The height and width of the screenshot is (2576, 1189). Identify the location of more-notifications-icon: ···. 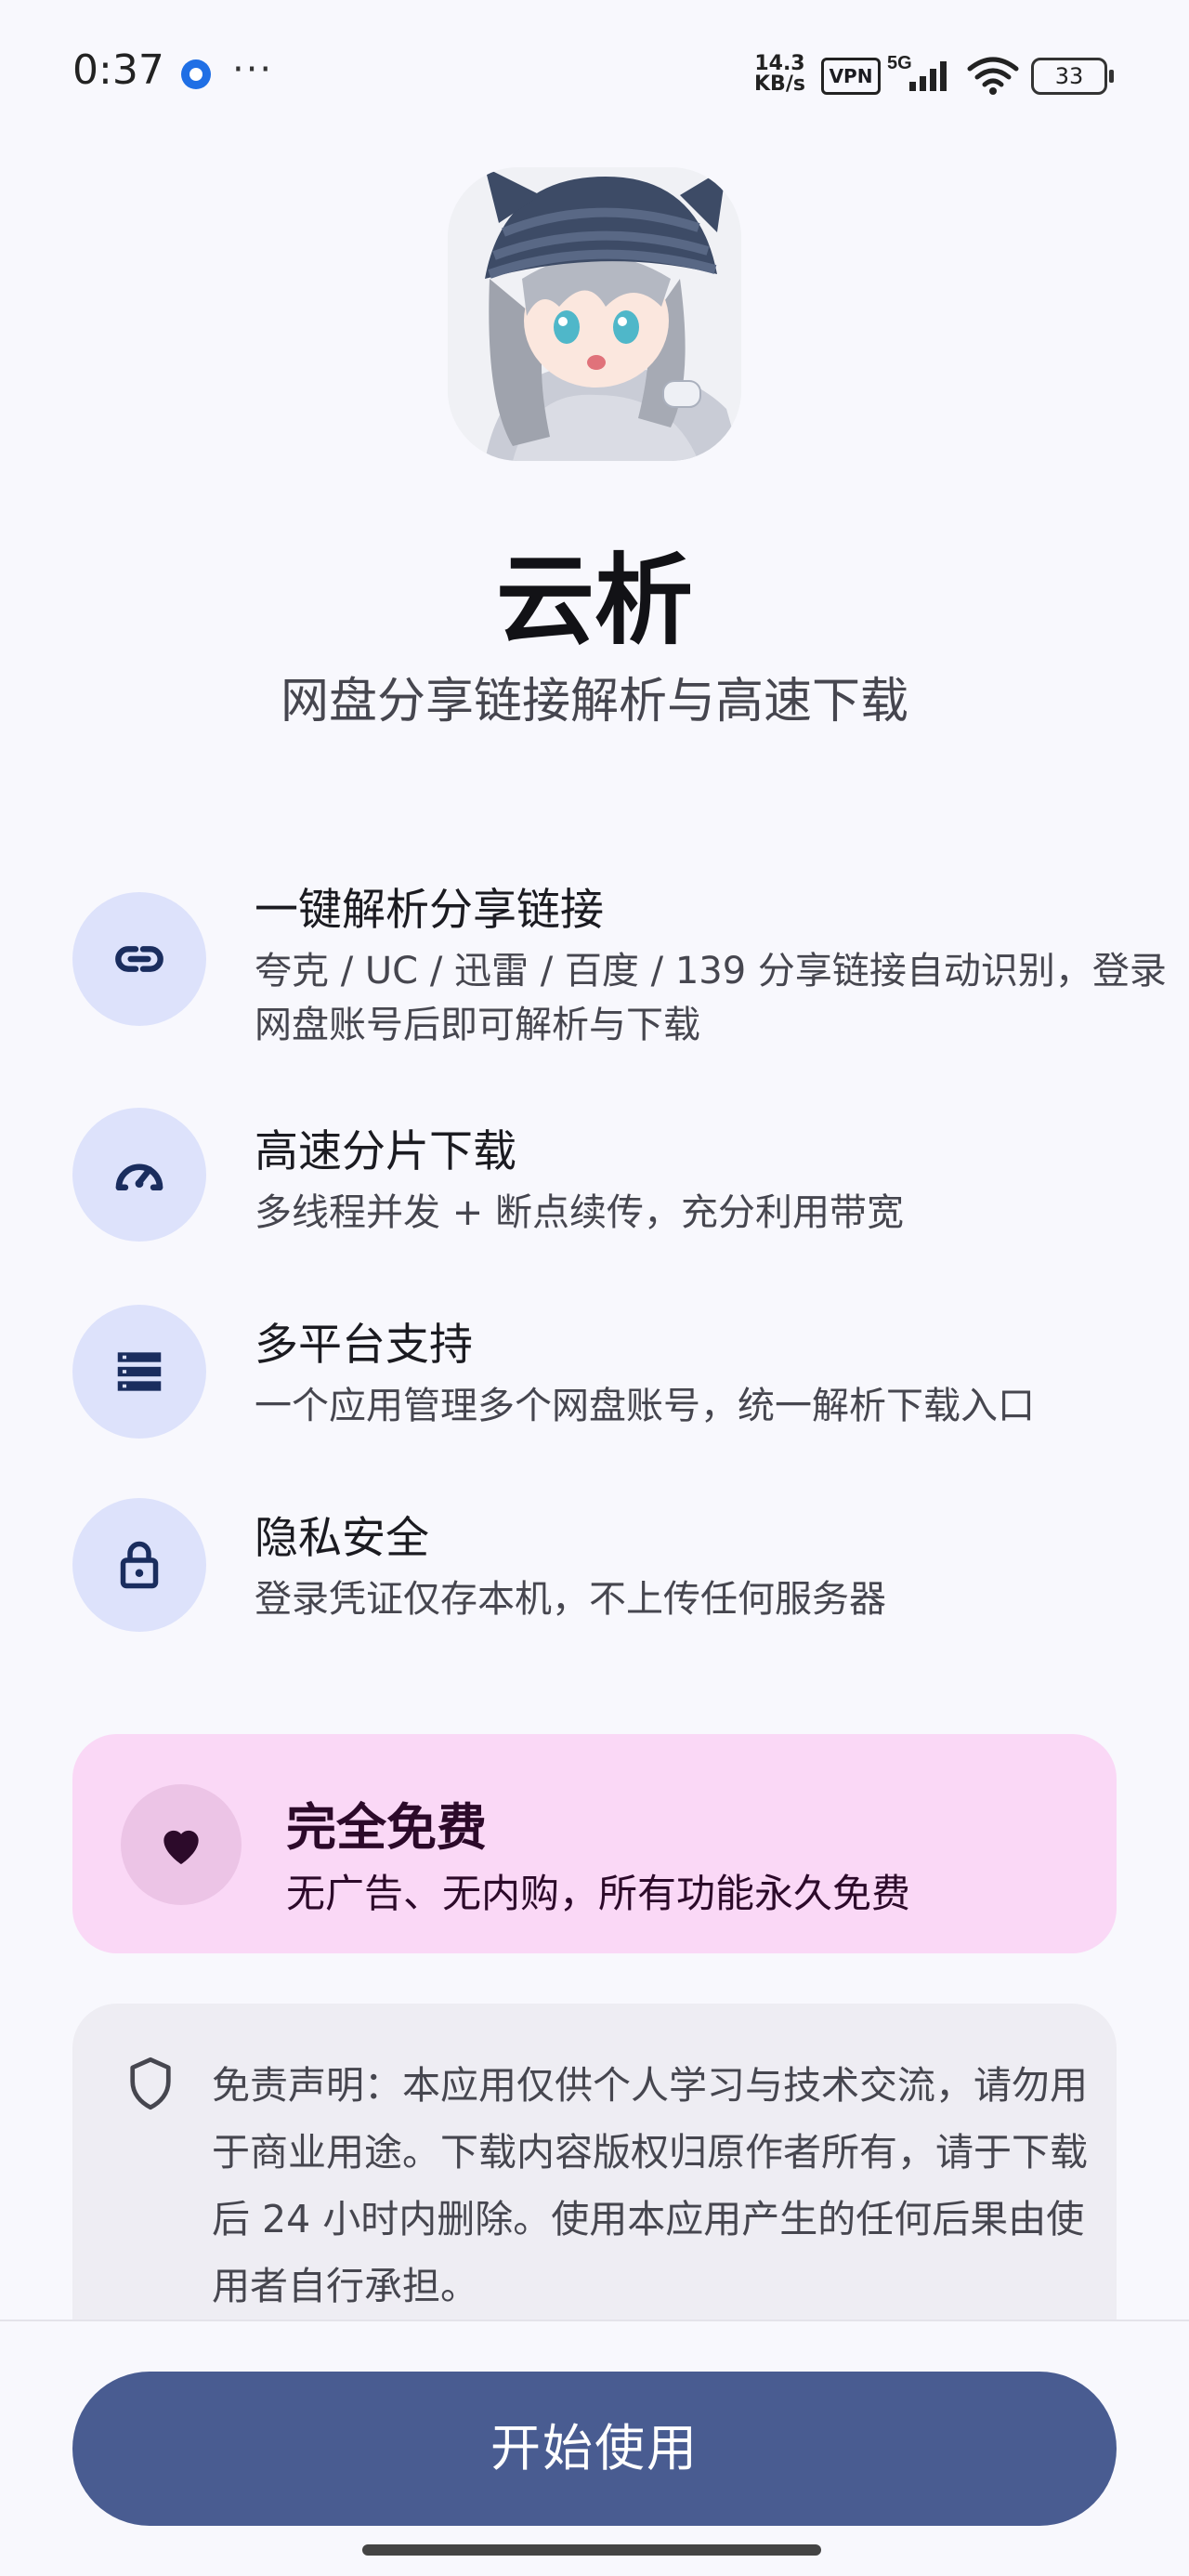
(253, 69).